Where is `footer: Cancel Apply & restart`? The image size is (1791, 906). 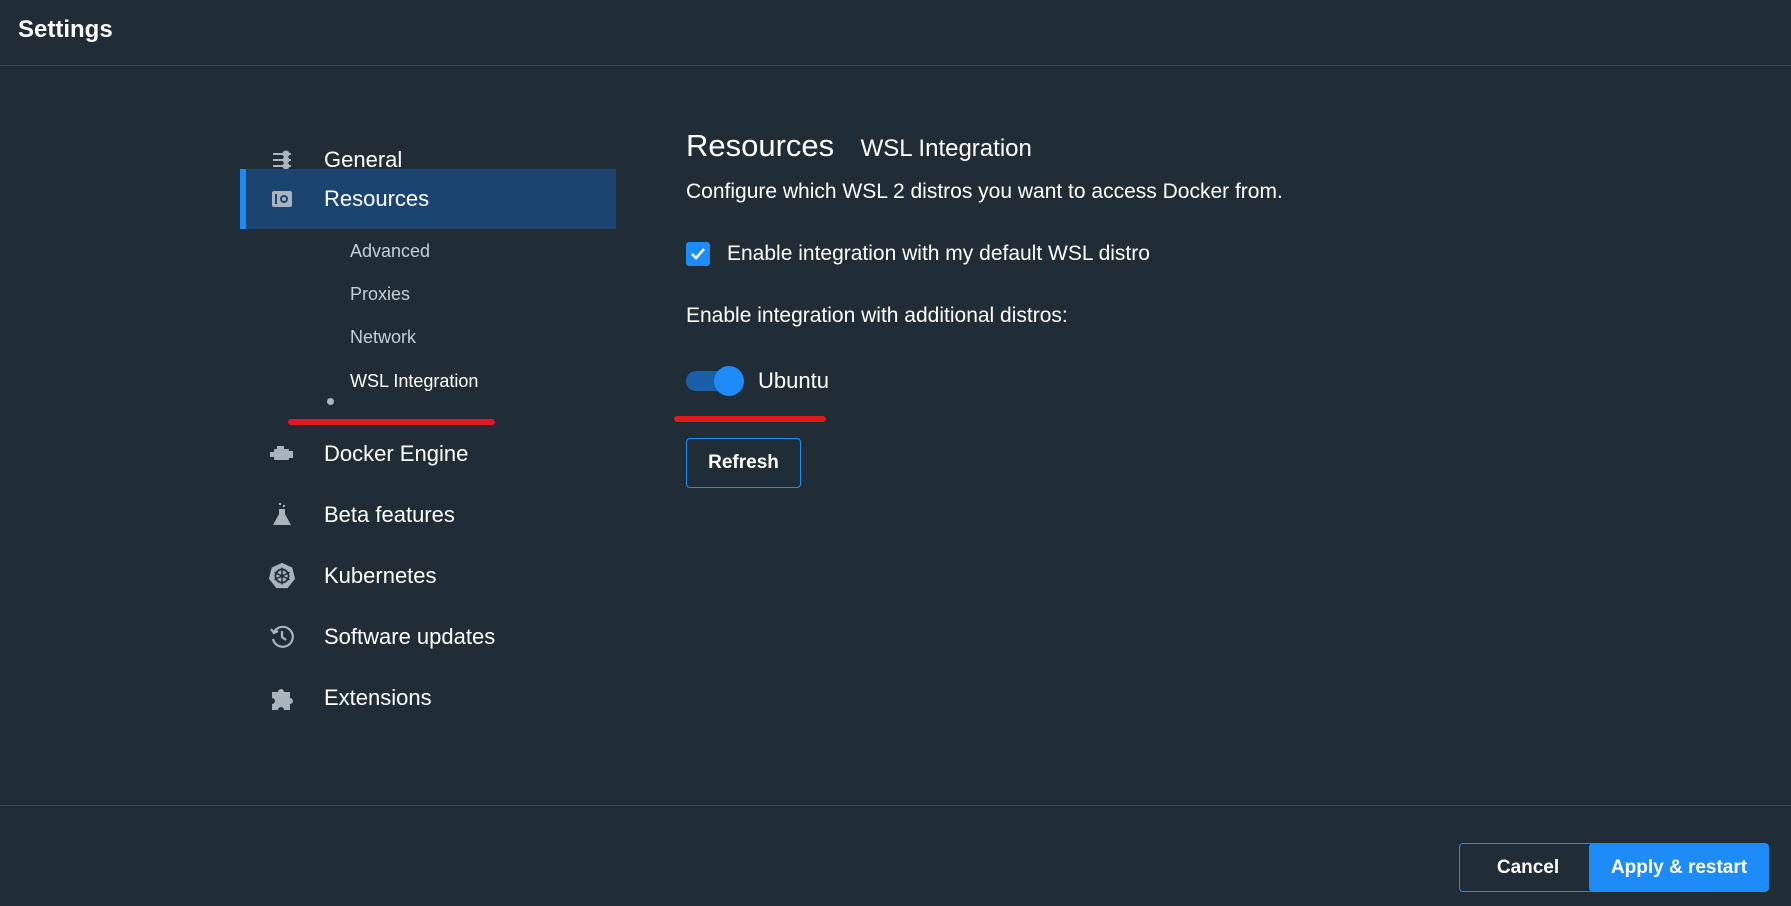
footer: Cancel Apply & restart is located at coordinates (895, 855).